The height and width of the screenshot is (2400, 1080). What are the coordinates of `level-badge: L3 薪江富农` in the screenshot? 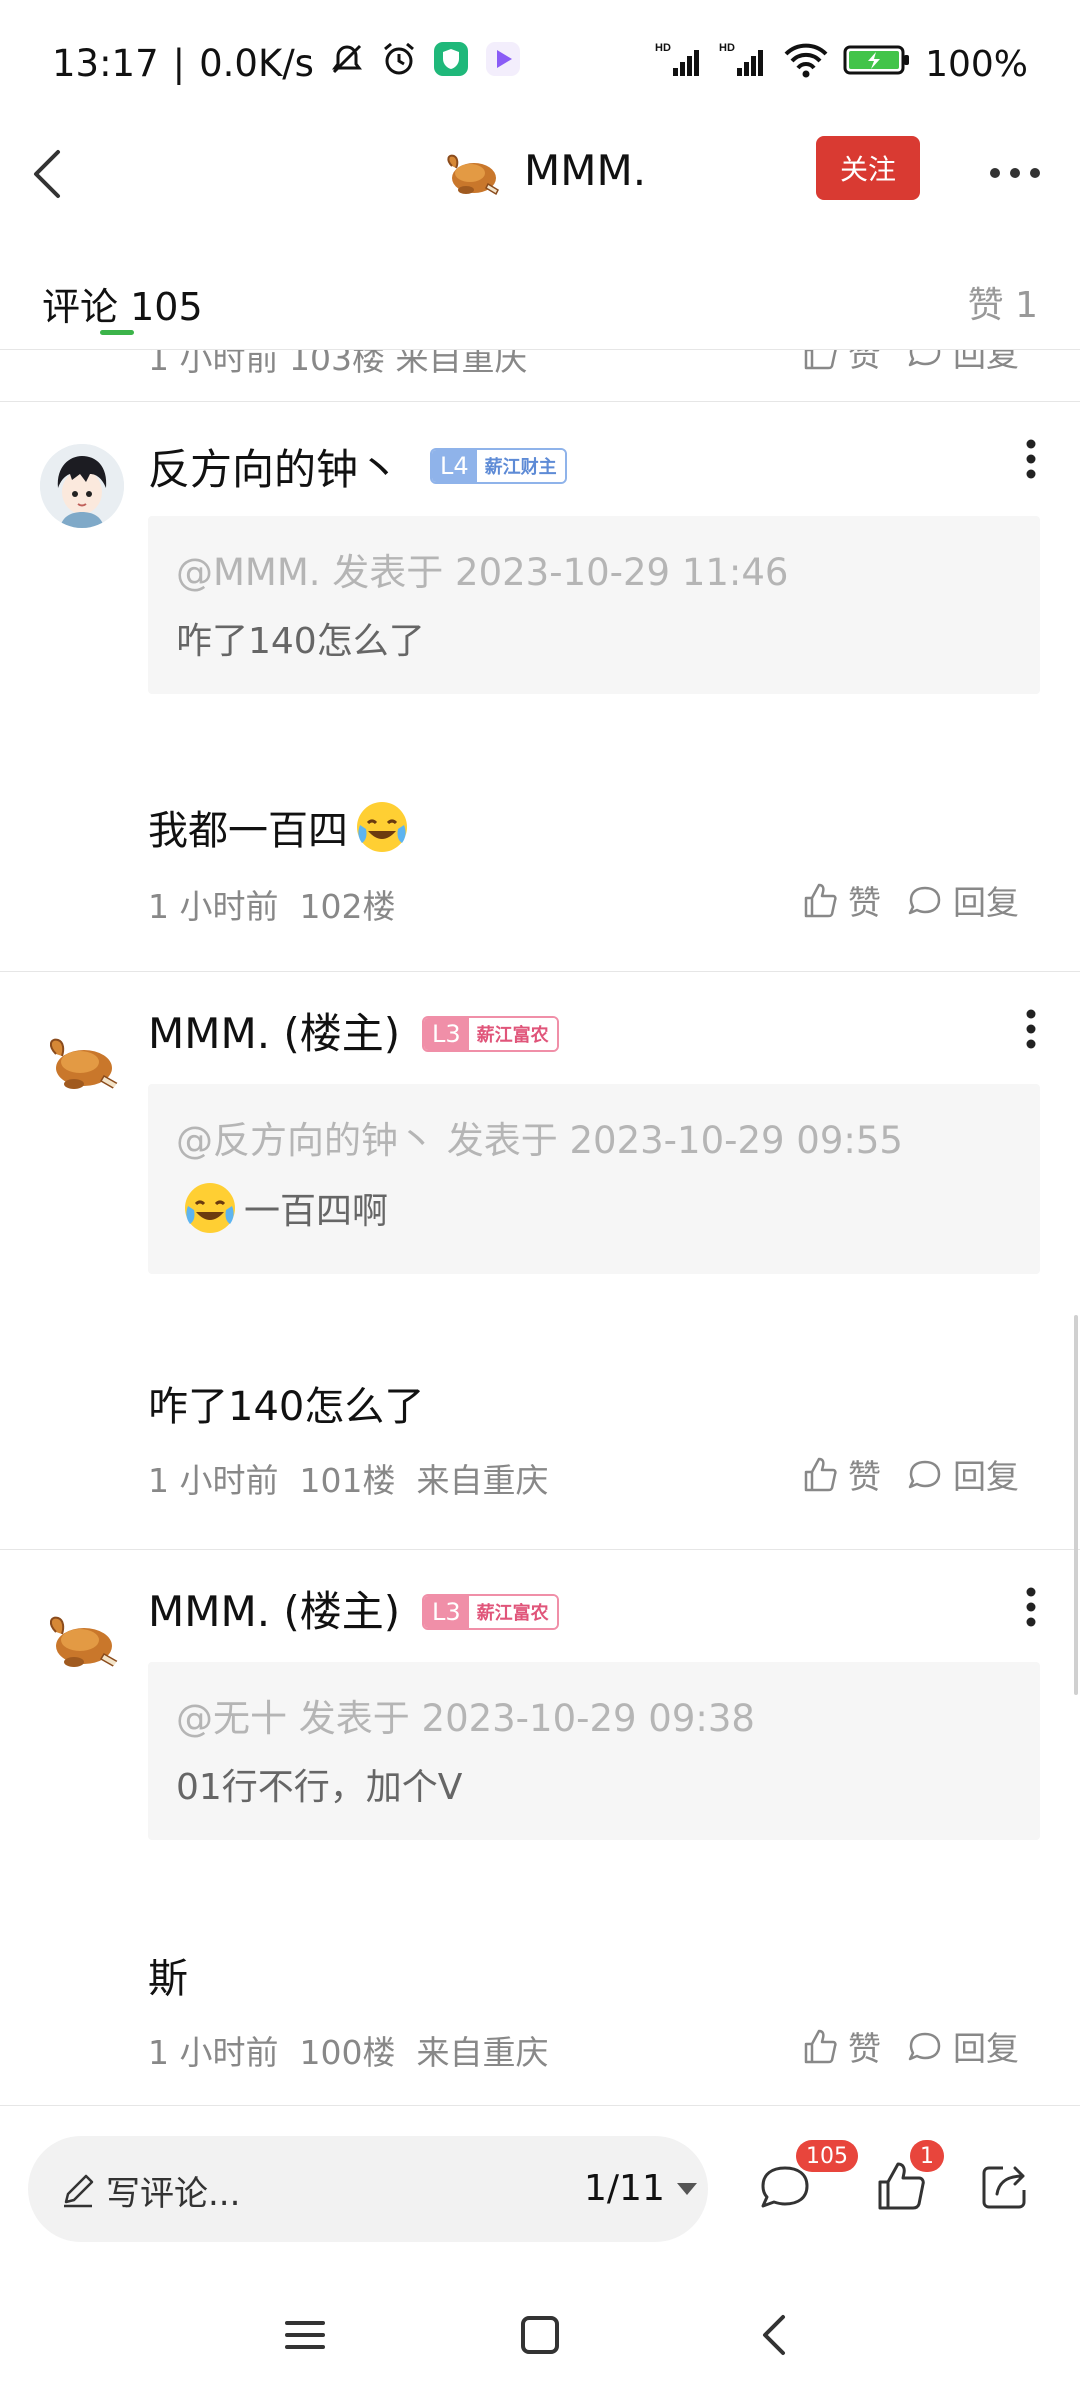 It's located at (490, 1612).